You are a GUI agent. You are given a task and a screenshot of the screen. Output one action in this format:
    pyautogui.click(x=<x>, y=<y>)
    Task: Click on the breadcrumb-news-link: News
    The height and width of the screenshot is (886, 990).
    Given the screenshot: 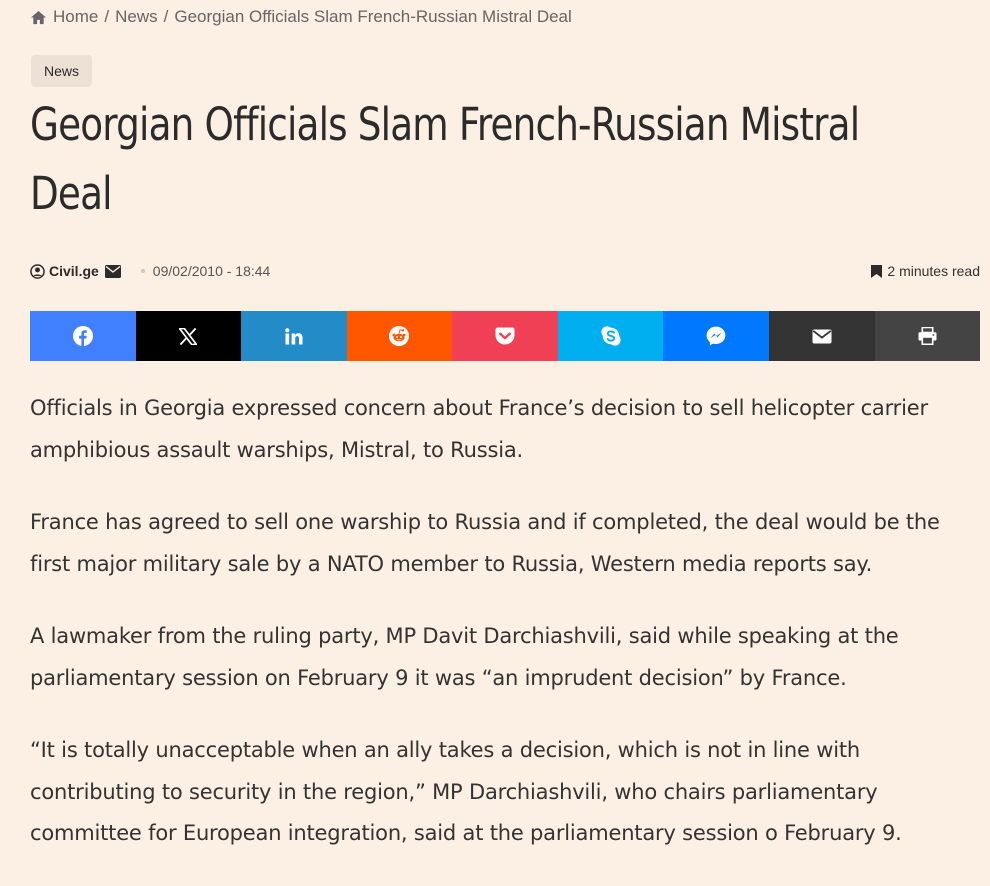 What is the action you would take?
    pyautogui.click(x=136, y=17)
    